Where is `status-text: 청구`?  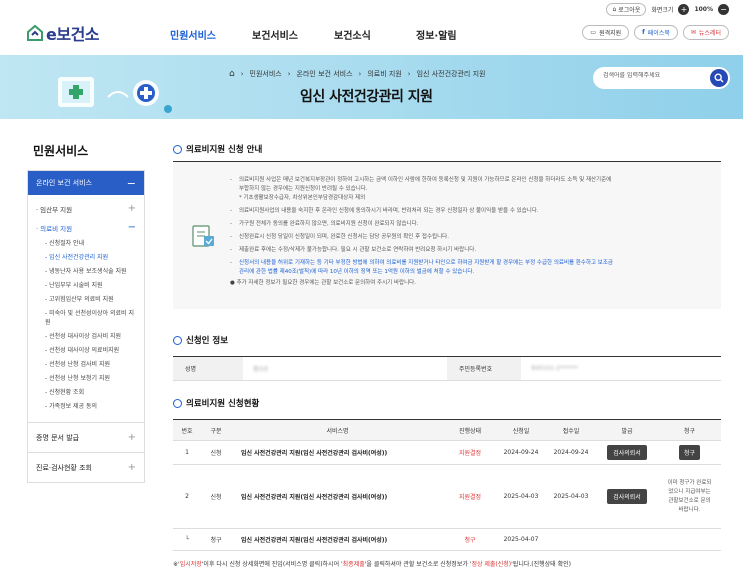 status-text: 청구 is located at coordinates (470, 539).